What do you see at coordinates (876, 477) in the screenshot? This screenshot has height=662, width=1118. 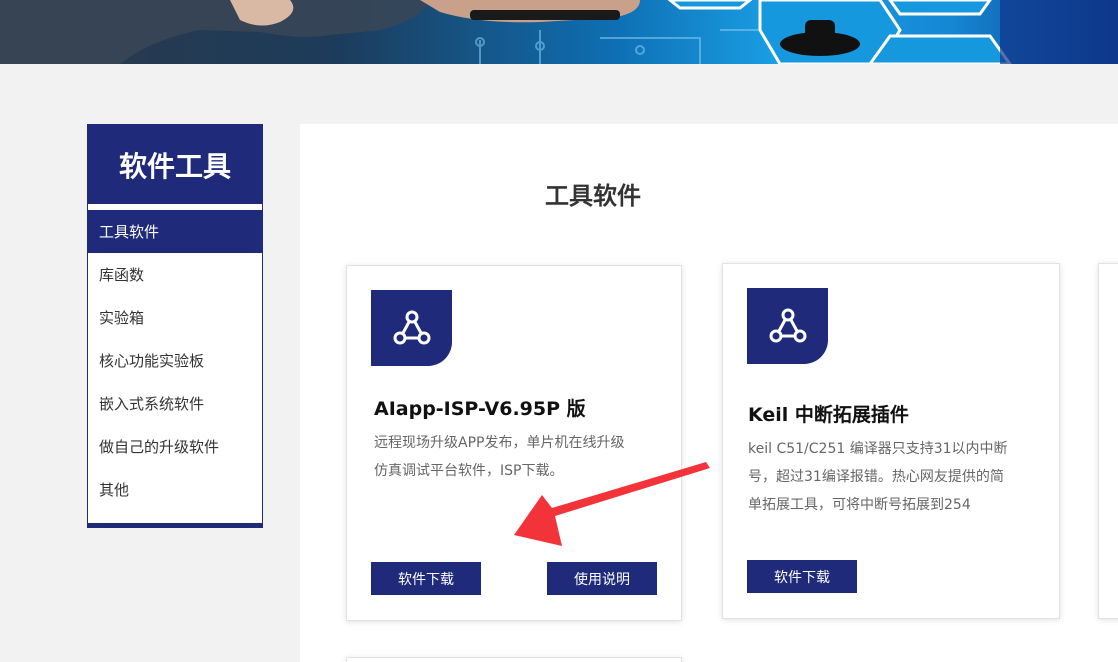 I see `card-description-line: 号，超过31编译报错。热心网友提供的简` at bounding box center [876, 477].